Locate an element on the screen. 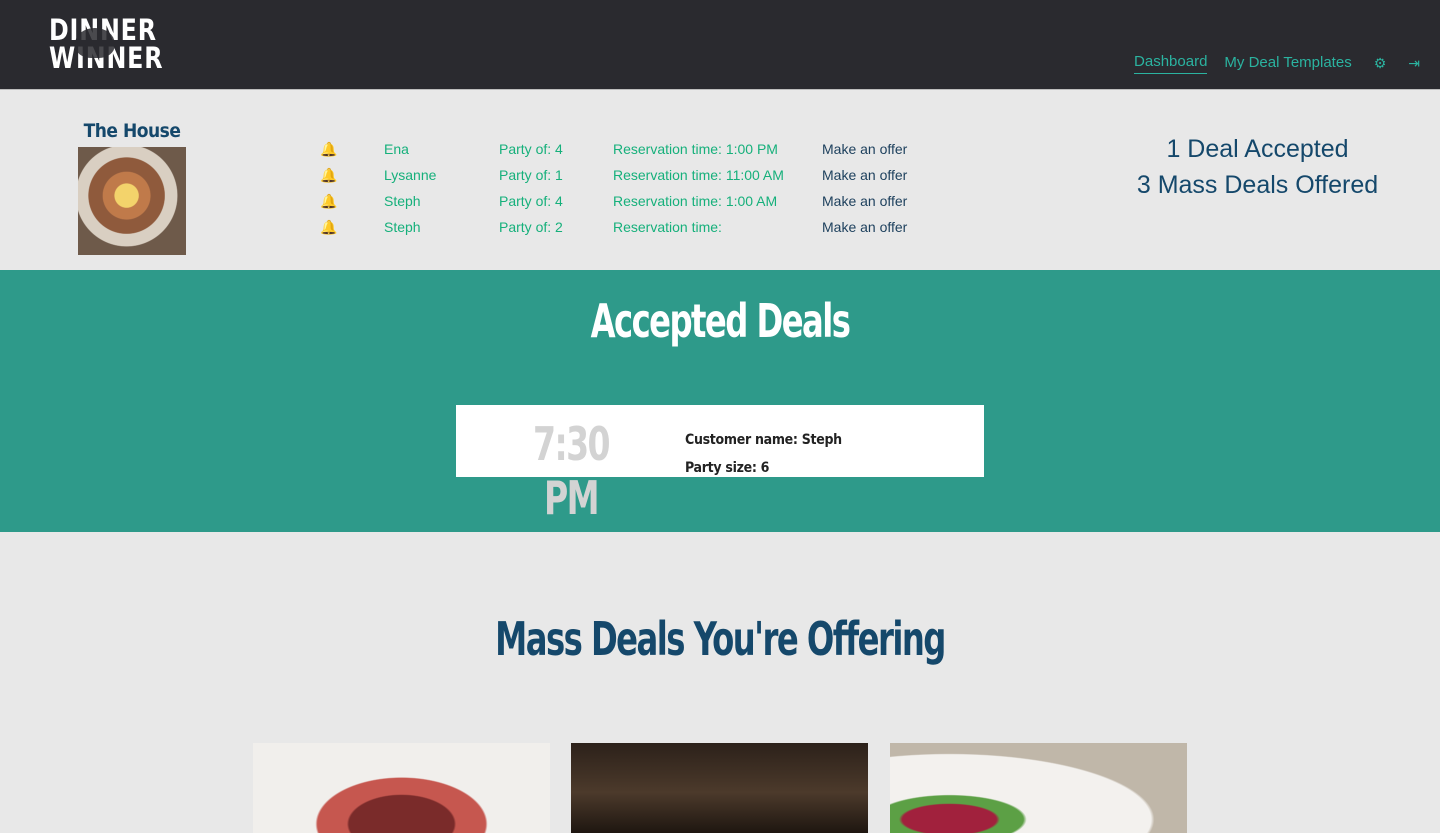 Image resolution: width=1440 pixels, height=833 pixels. deal-customer-name: Customer name: Steph is located at coordinates (763, 440).